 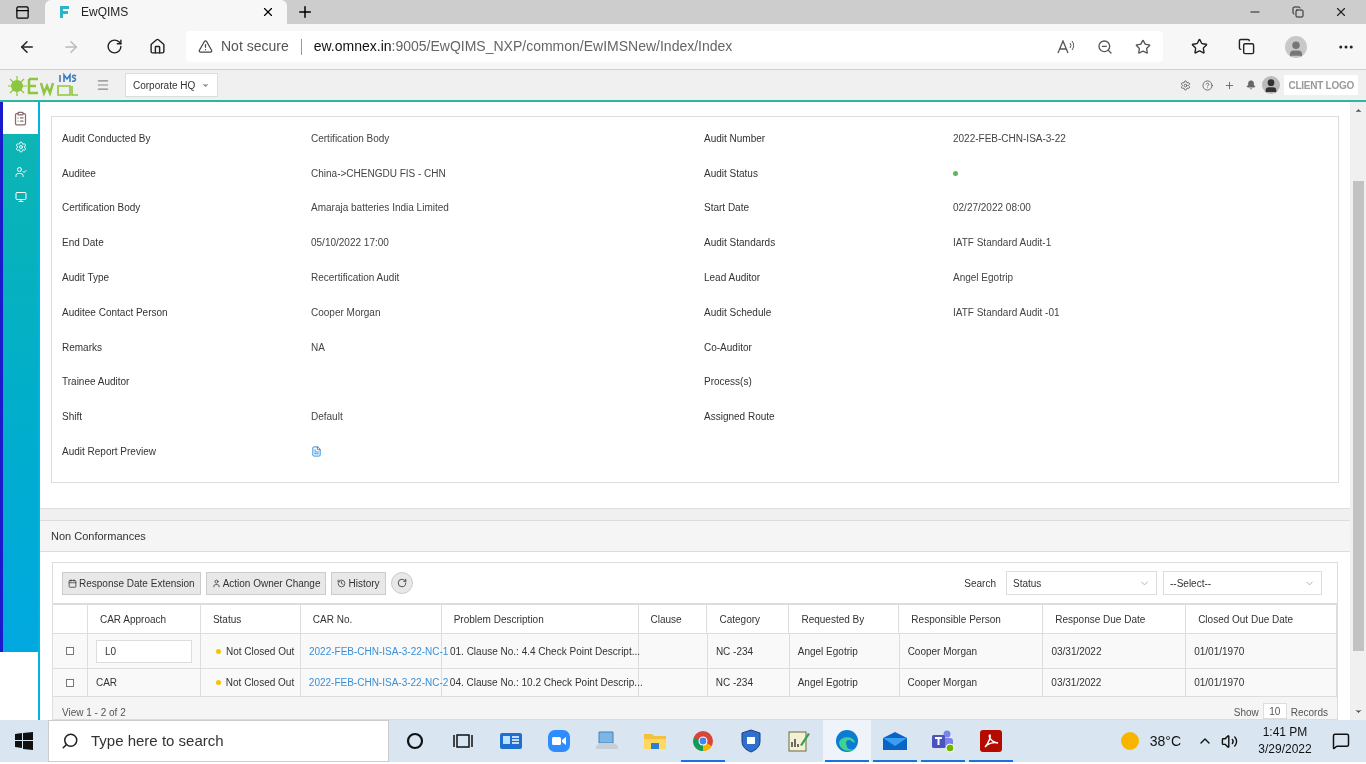 I want to click on user-check-icon, so click(x=20, y=171).